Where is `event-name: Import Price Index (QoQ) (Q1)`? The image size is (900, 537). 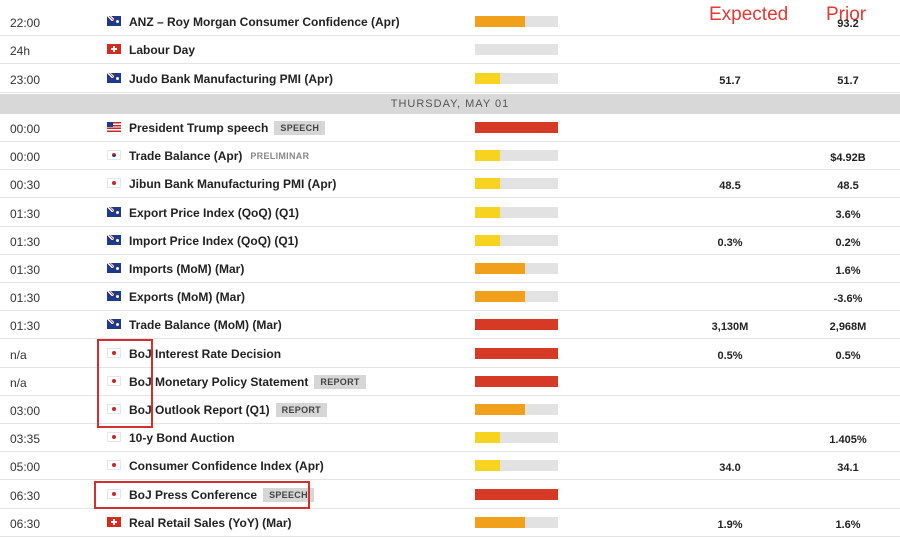 event-name: Import Price Index (QoQ) (Q1) is located at coordinates (213, 241).